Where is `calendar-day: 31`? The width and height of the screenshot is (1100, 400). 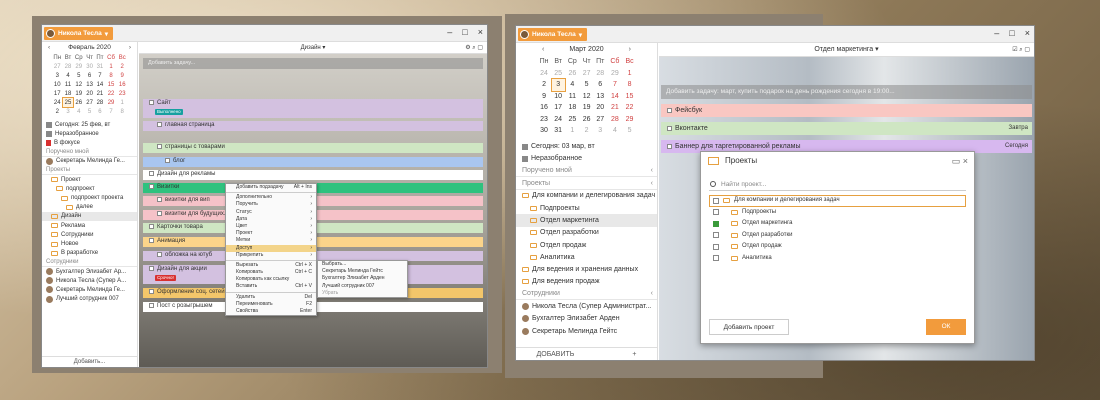
calendar-day: 31 is located at coordinates (100, 66).